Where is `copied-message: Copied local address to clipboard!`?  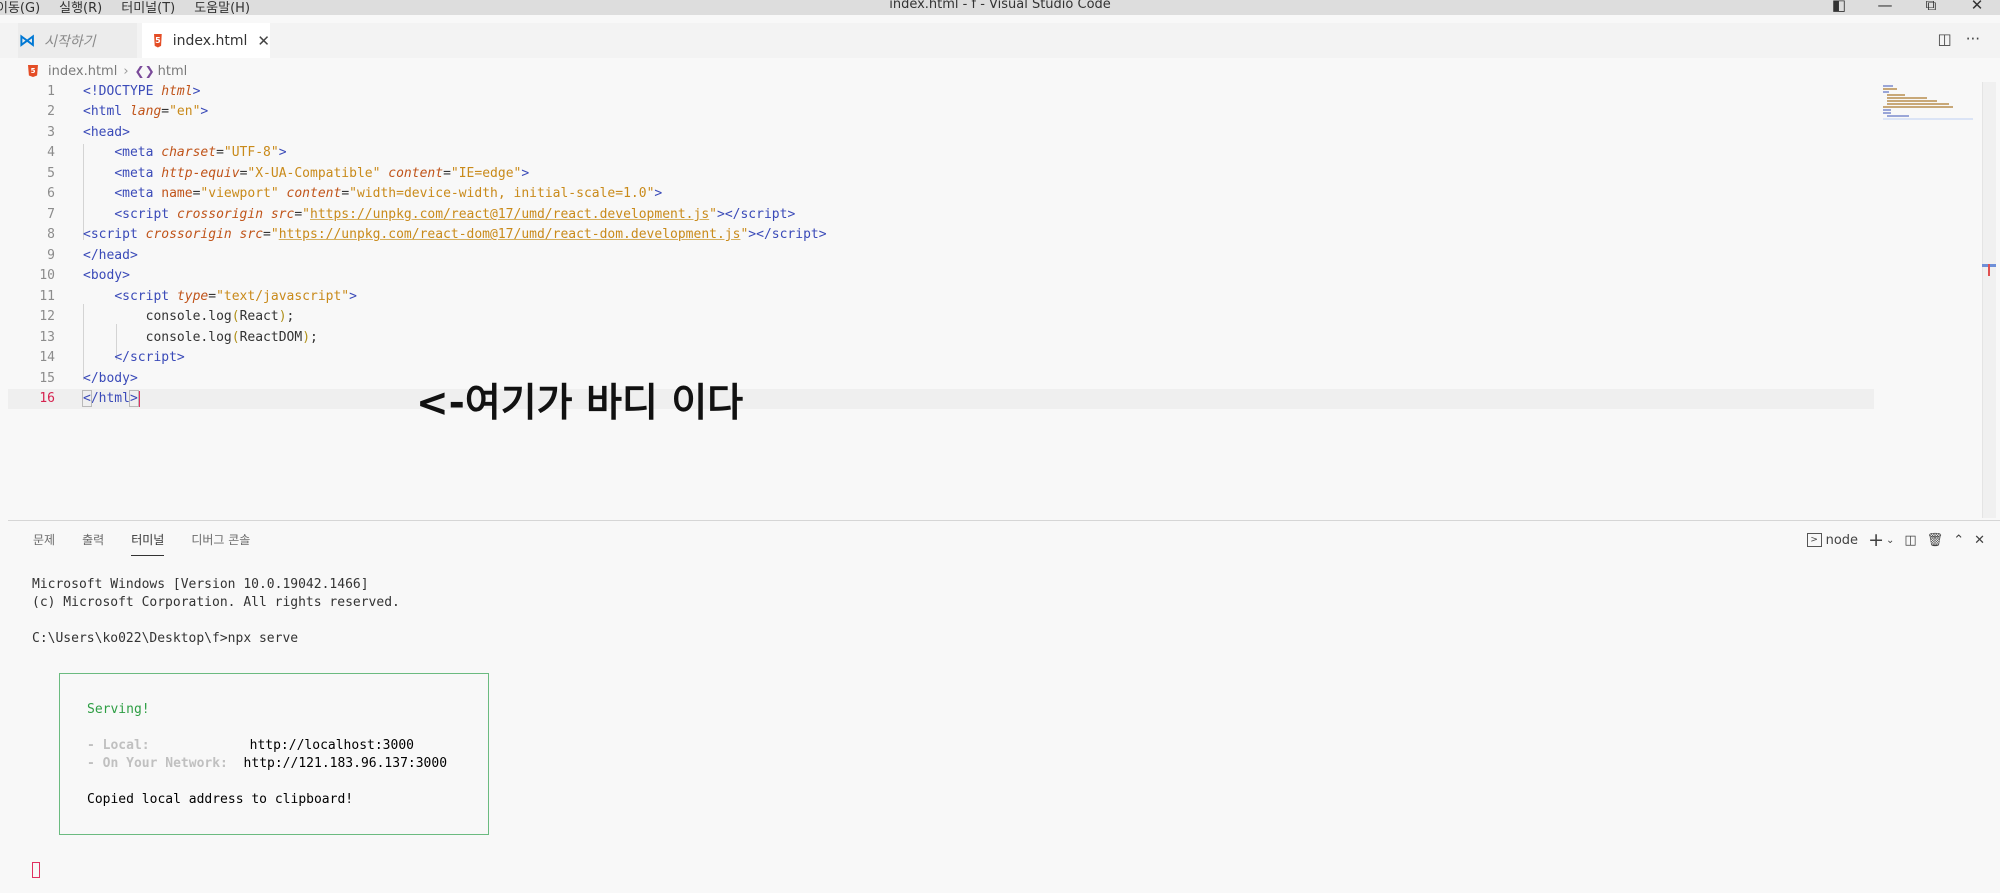
copied-message: Copied local address to clipboard! is located at coordinates (220, 799).